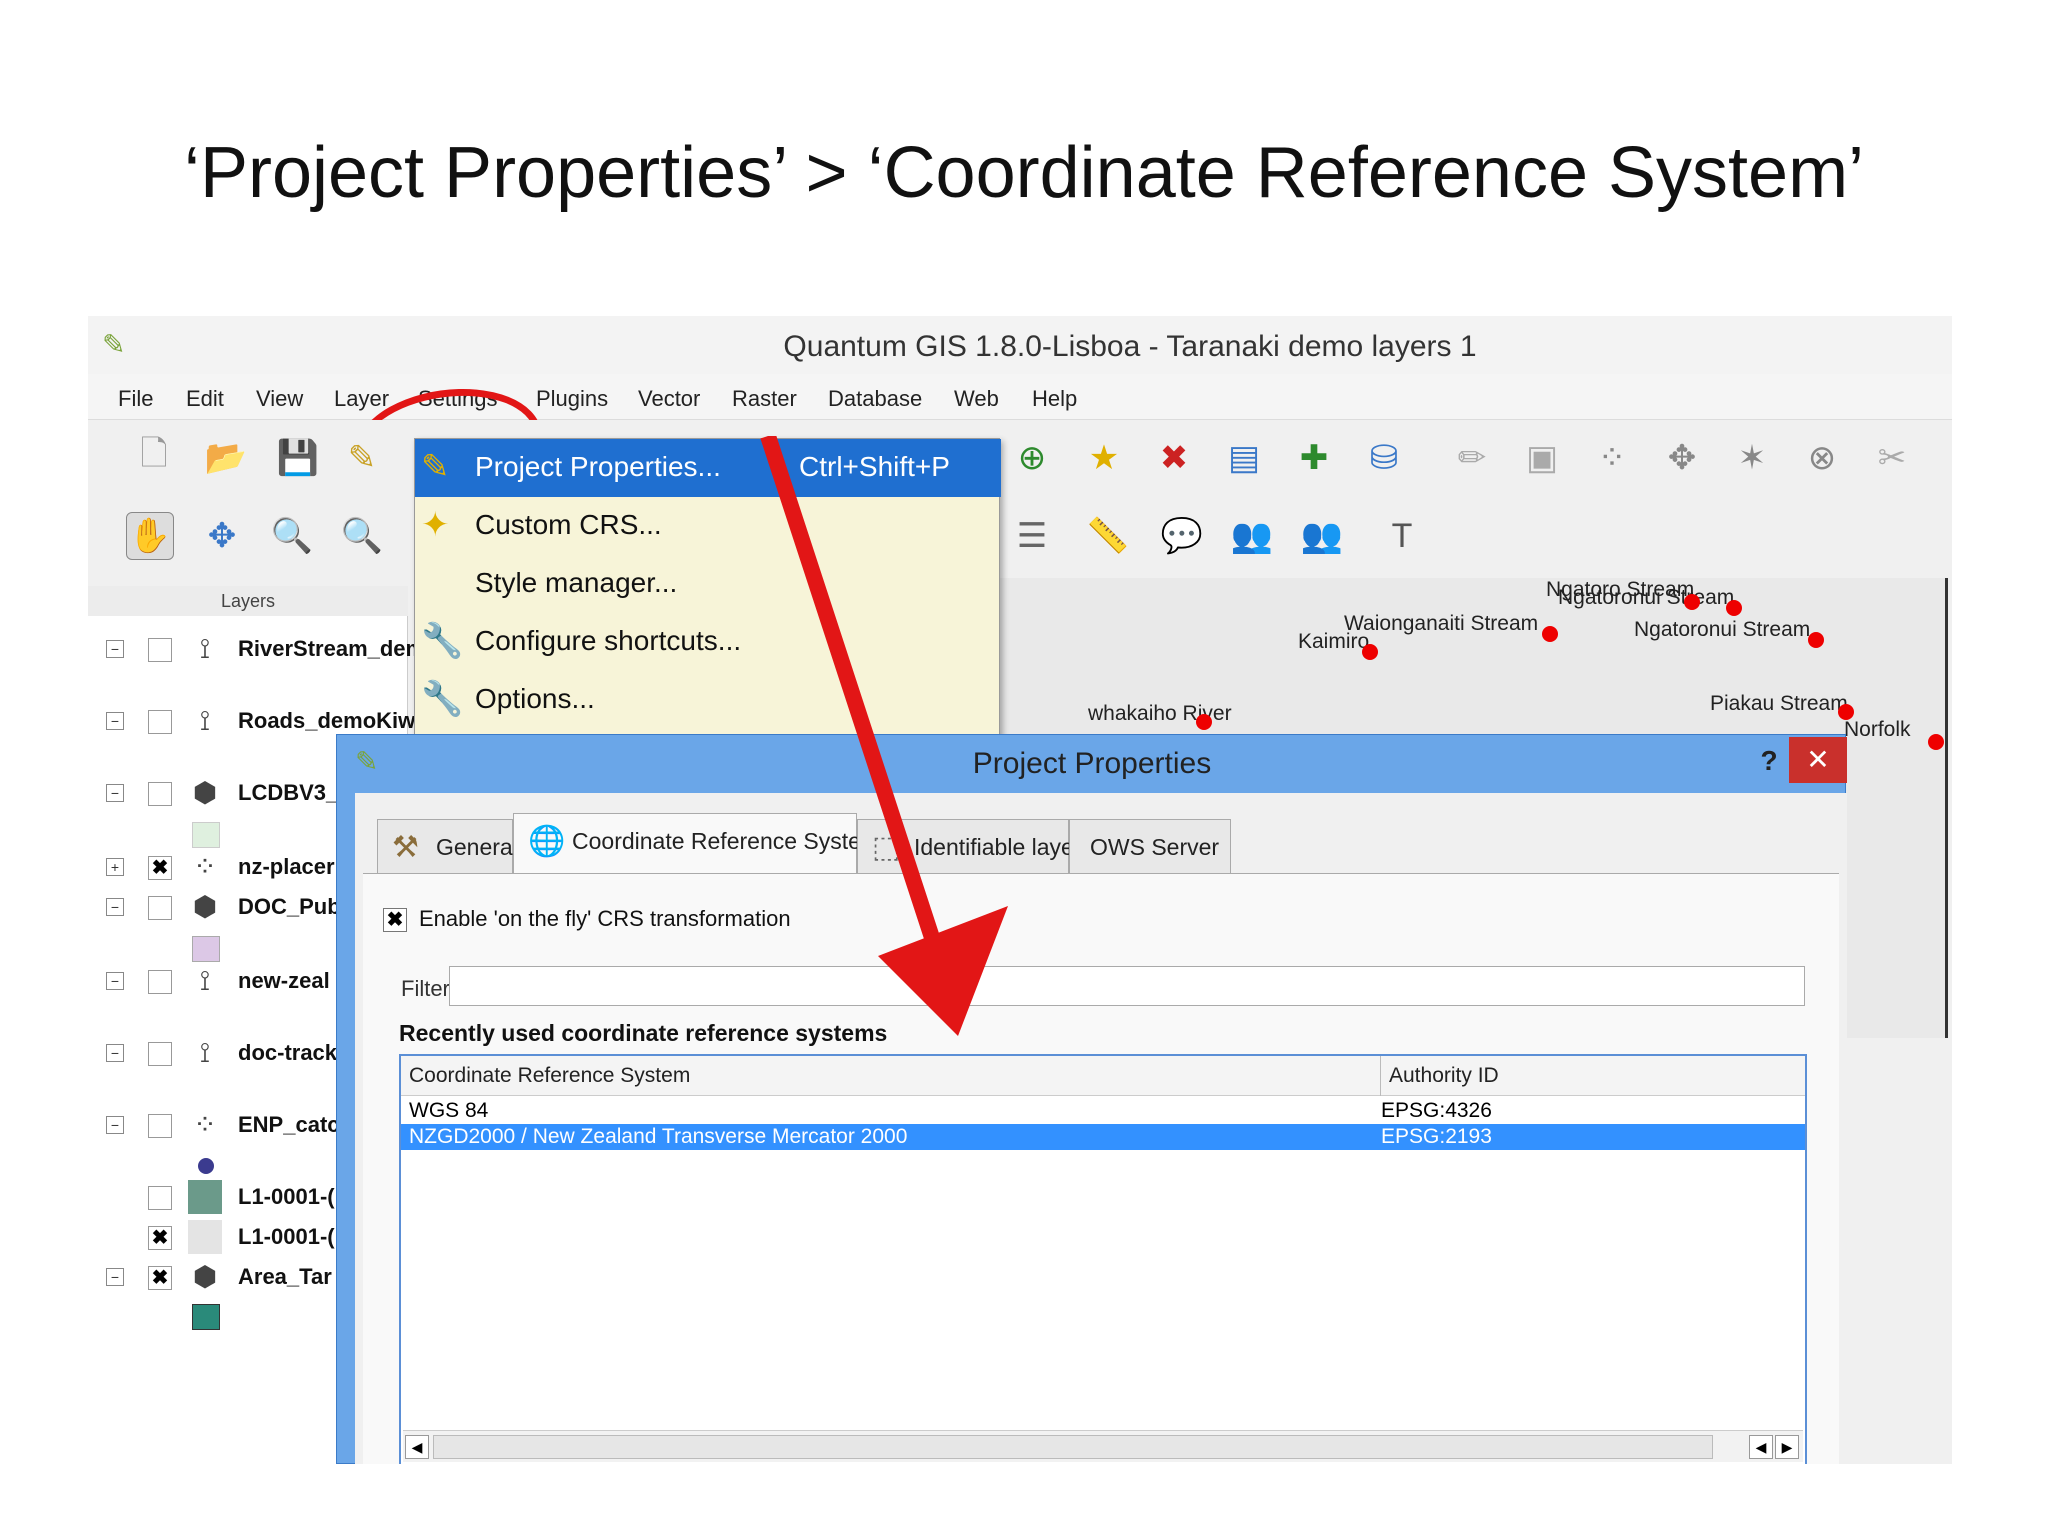  I want to click on menu-file: File, so click(135, 399).